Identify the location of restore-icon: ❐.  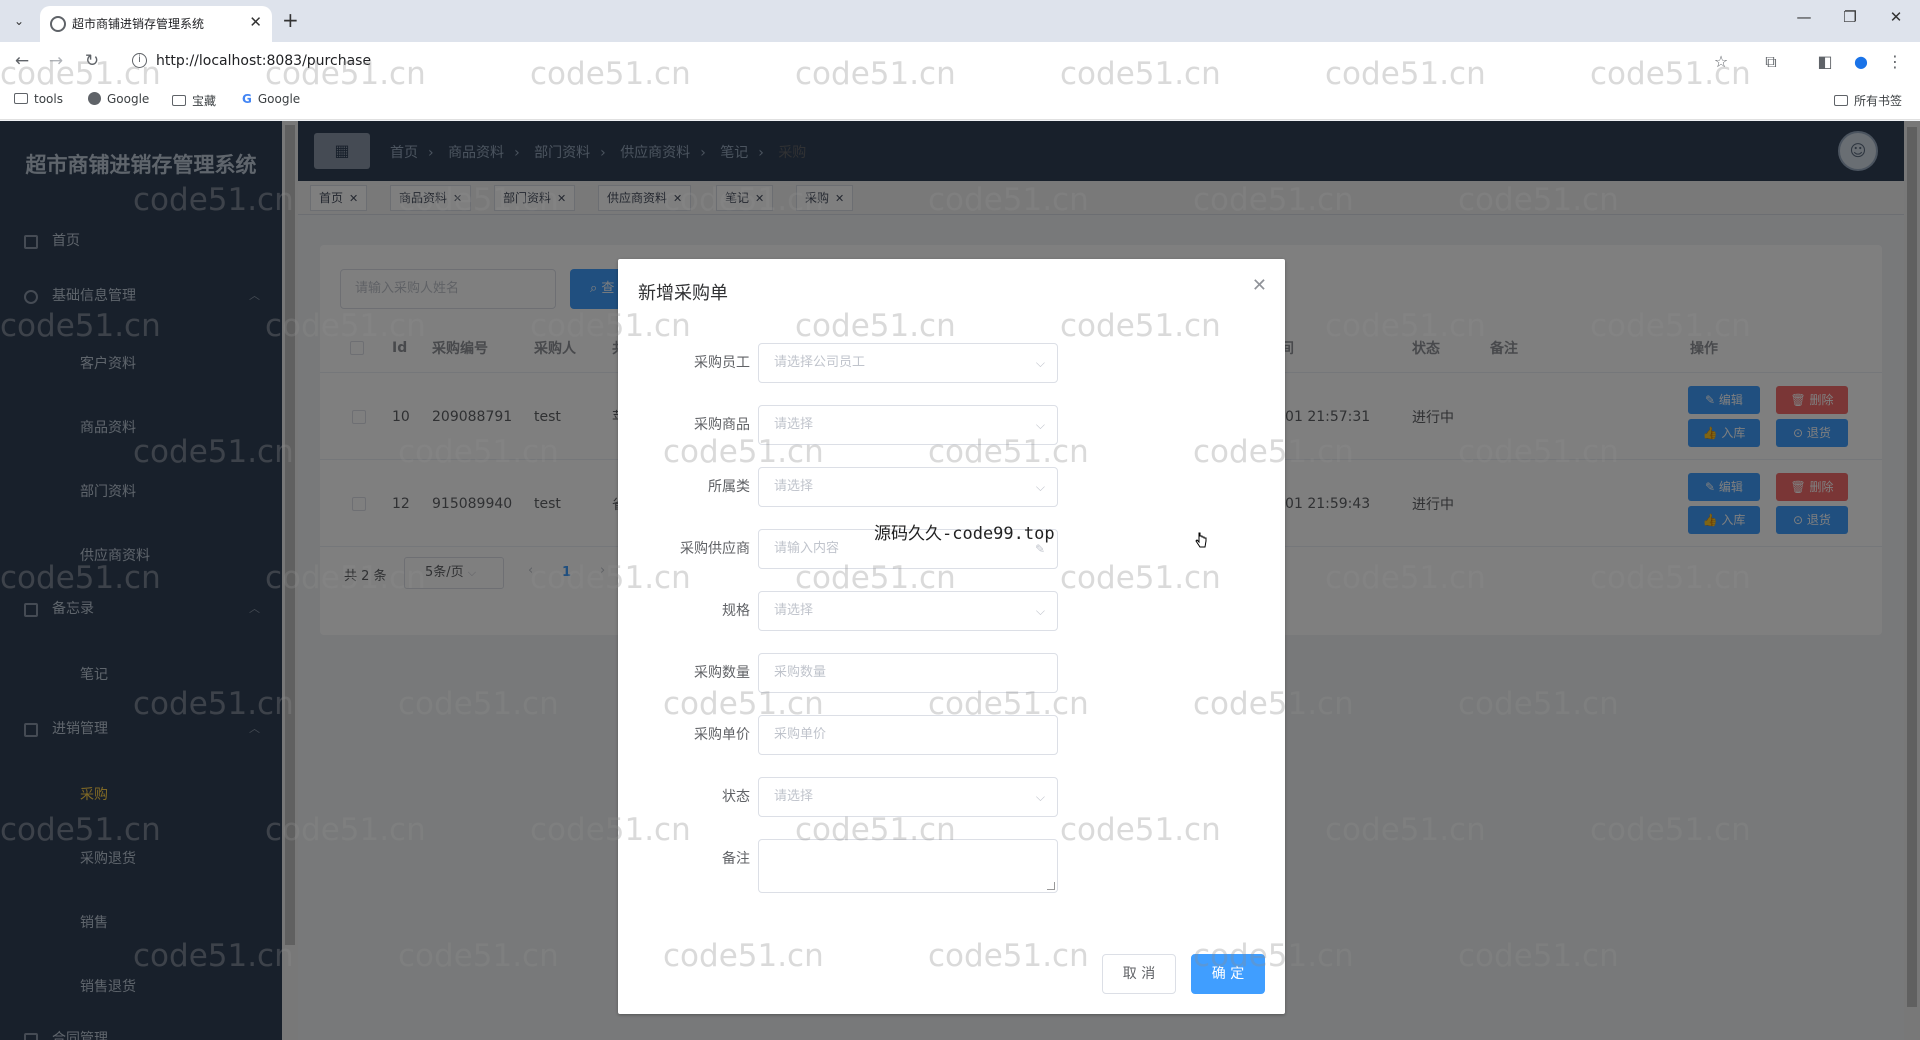
(1850, 17).